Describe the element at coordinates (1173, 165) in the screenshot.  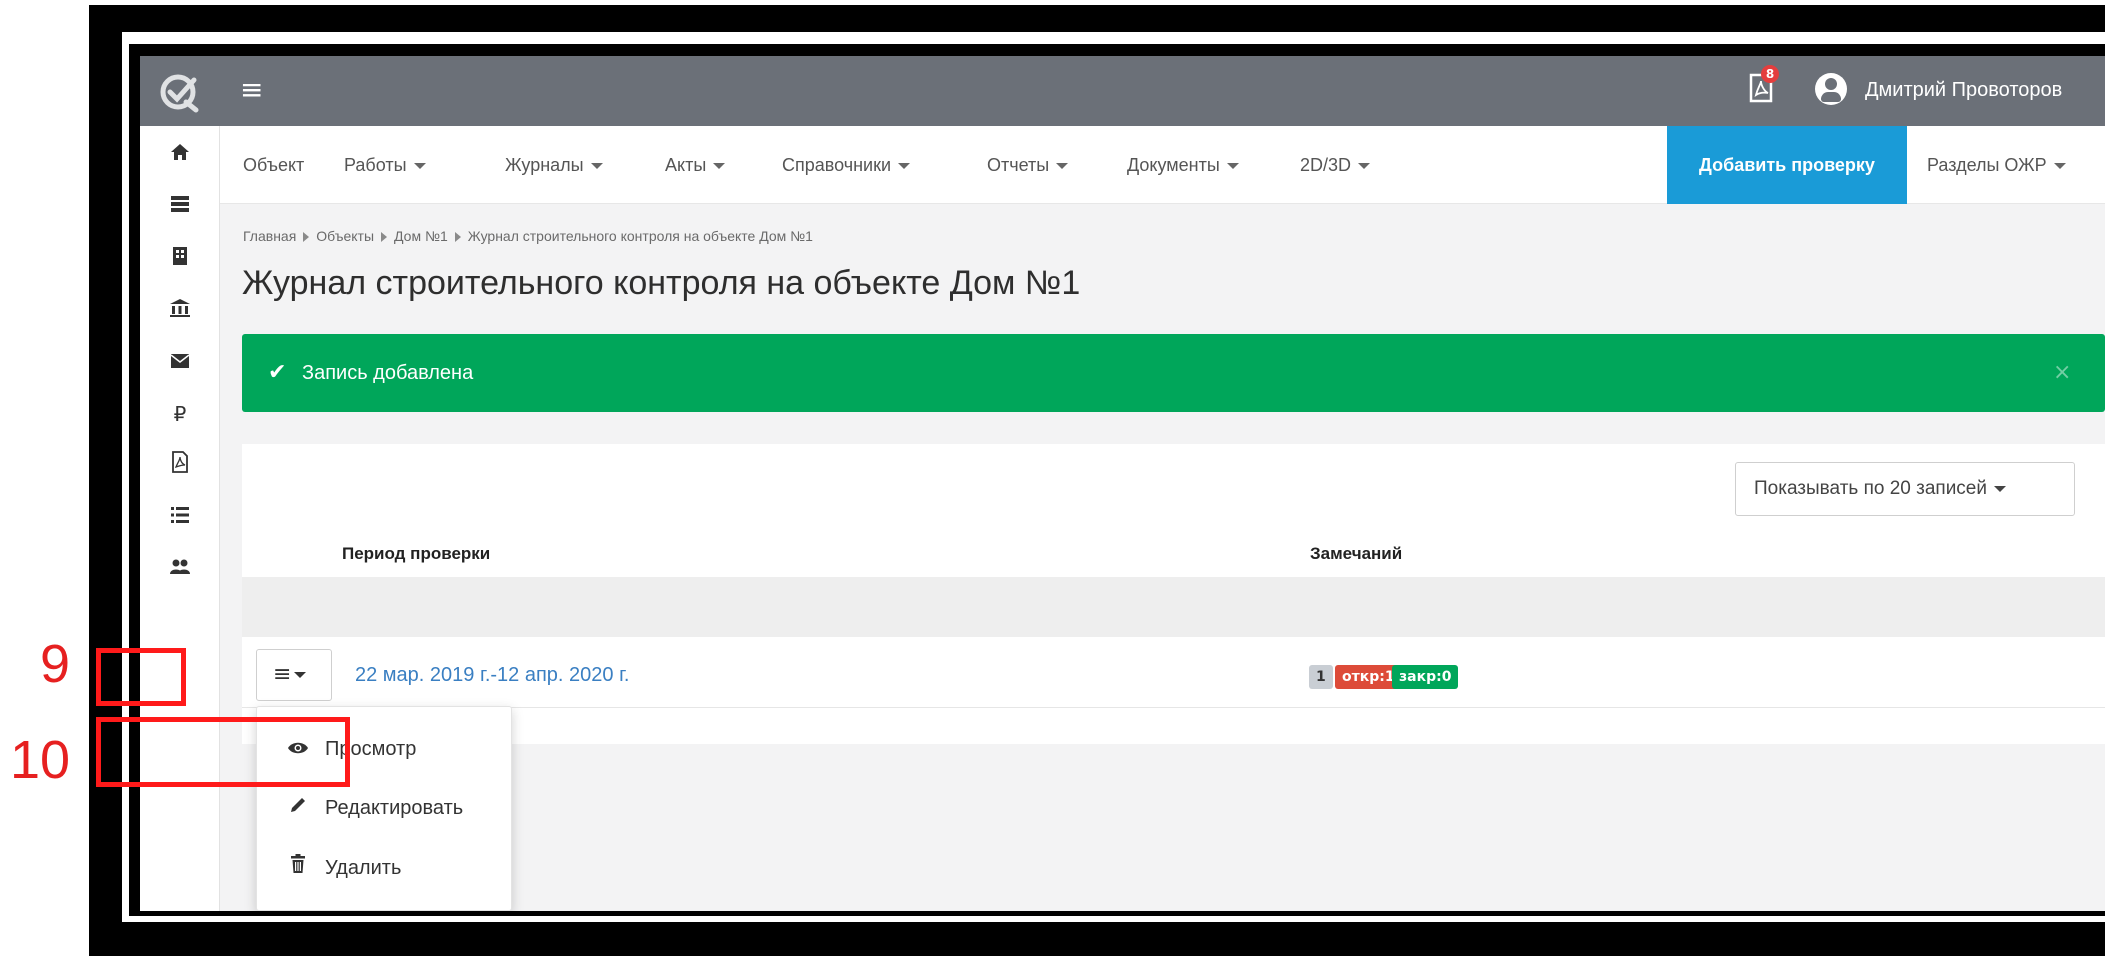
I see `nav-documents-label: Документы` at that location.